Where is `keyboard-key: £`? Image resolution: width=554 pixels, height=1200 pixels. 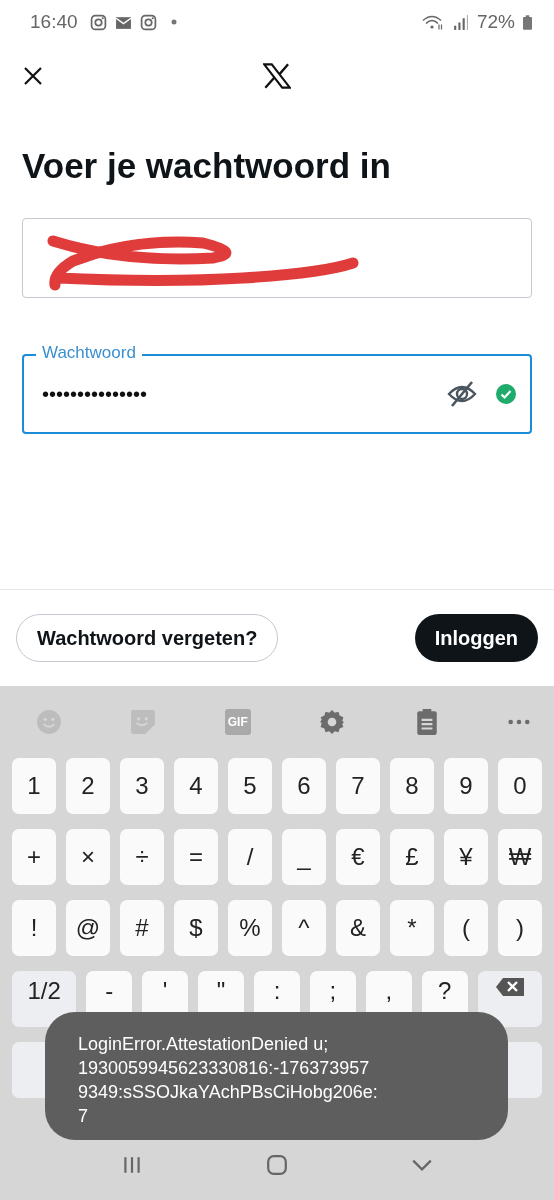 keyboard-key: £ is located at coordinates (412, 857).